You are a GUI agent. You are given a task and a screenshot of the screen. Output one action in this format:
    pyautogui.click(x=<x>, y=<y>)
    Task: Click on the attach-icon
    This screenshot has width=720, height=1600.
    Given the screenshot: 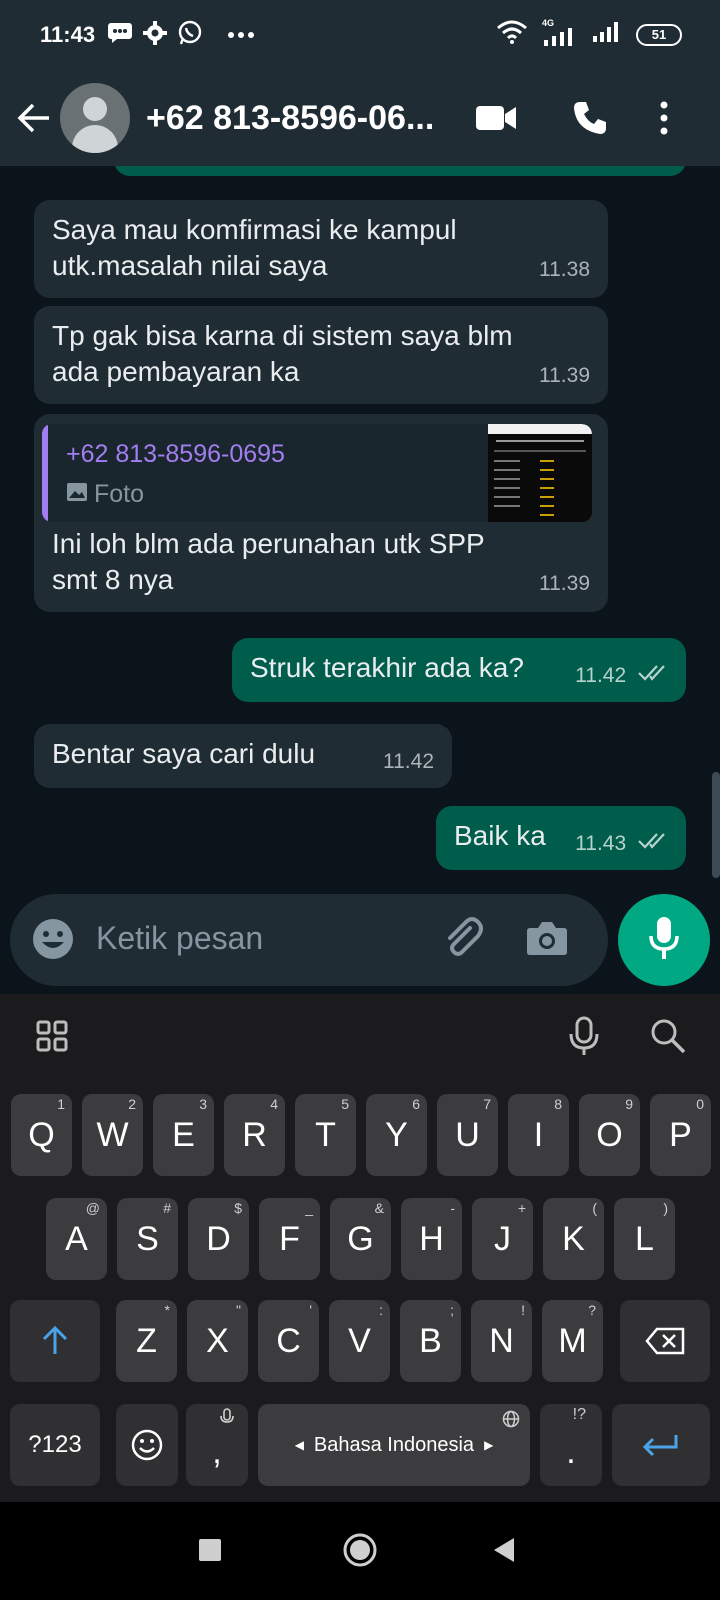 What is the action you would take?
    pyautogui.click(x=462, y=940)
    